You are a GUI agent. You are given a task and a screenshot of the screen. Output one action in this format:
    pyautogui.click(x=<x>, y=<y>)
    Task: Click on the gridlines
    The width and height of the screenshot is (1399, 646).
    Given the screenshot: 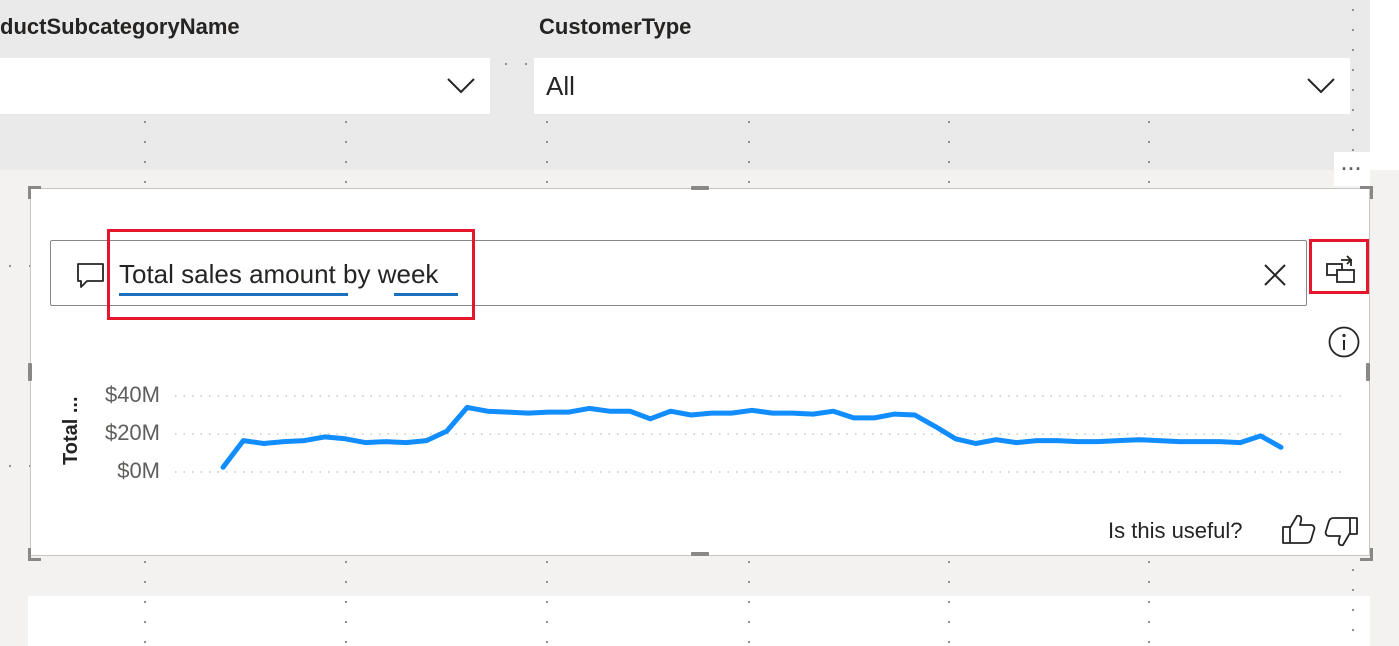 What is the action you would take?
    pyautogui.click(x=760, y=434)
    